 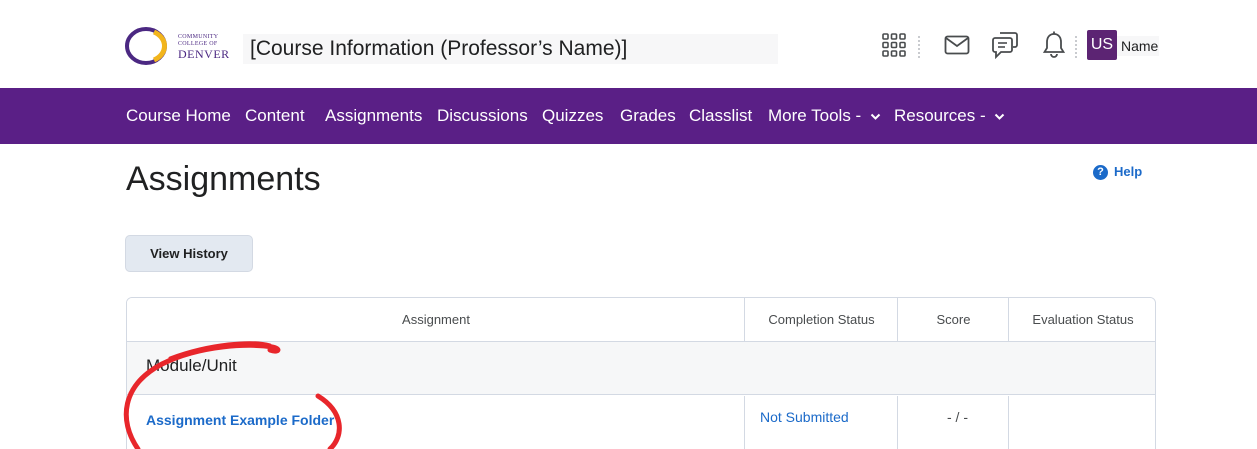 What do you see at coordinates (648, 116) in the screenshot?
I see `nav-grades: Grades` at bounding box center [648, 116].